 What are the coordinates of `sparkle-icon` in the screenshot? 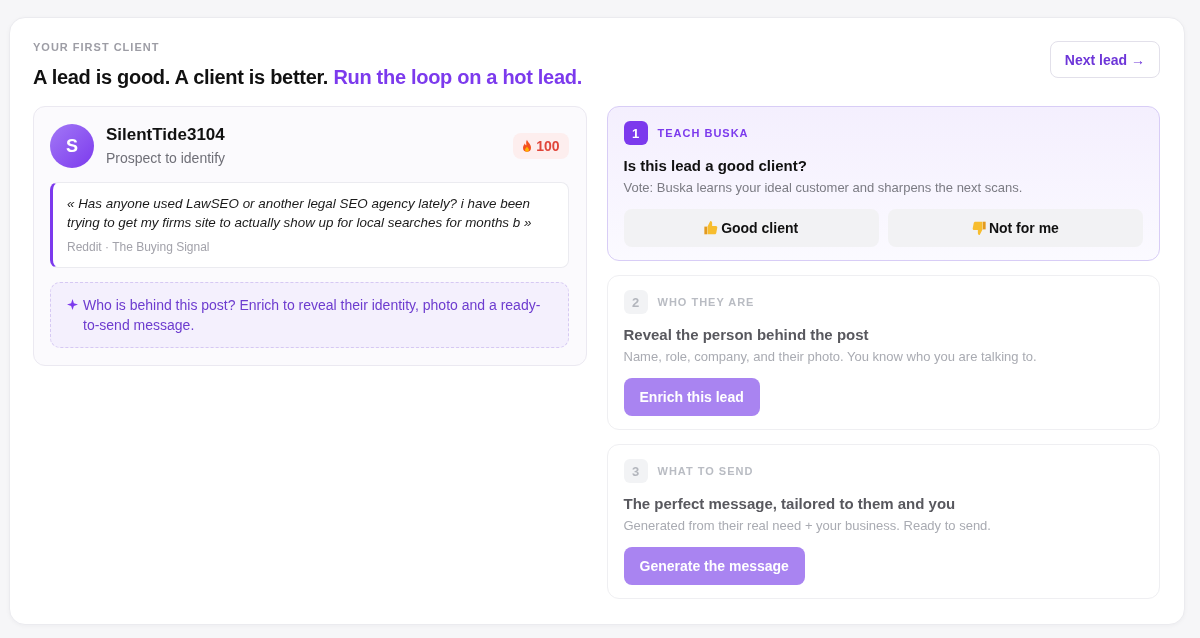 It's located at (72, 304).